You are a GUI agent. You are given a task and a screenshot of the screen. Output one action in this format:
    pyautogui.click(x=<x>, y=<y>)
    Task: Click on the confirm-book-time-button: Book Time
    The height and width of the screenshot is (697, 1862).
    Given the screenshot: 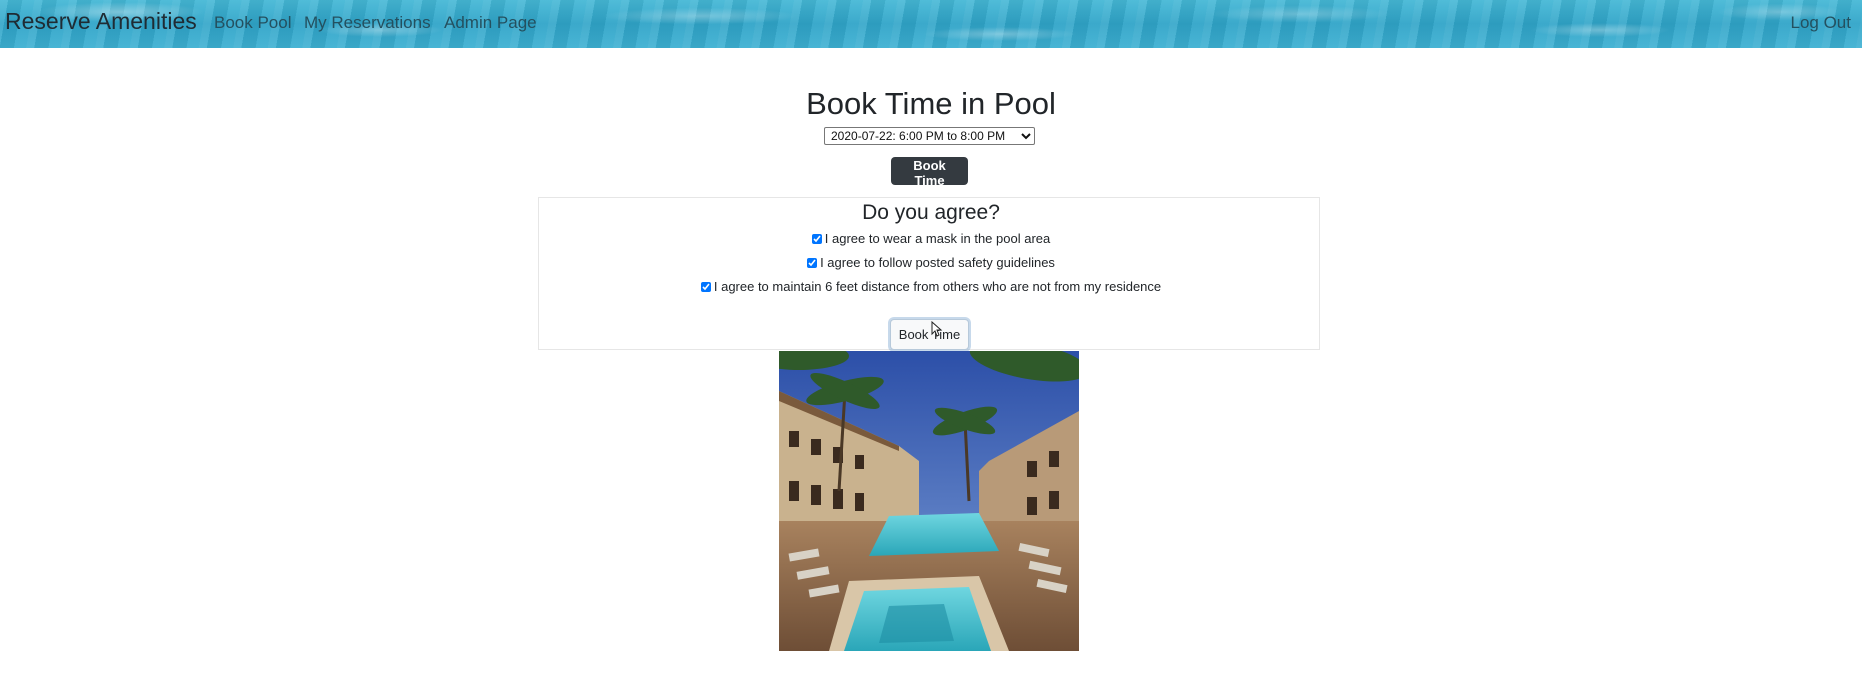 What is the action you would take?
    pyautogui.click(x=929, y=334)
    